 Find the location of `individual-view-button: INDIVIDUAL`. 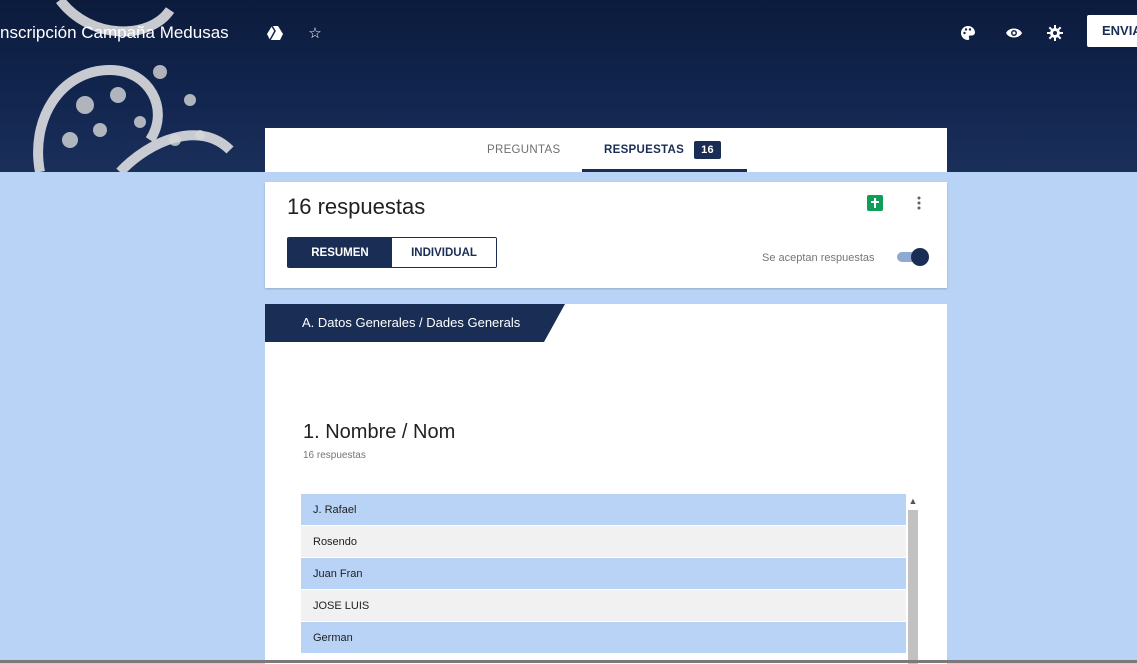

individual-view-button: INDIVIDUAL is located at coordinates (444, 252).